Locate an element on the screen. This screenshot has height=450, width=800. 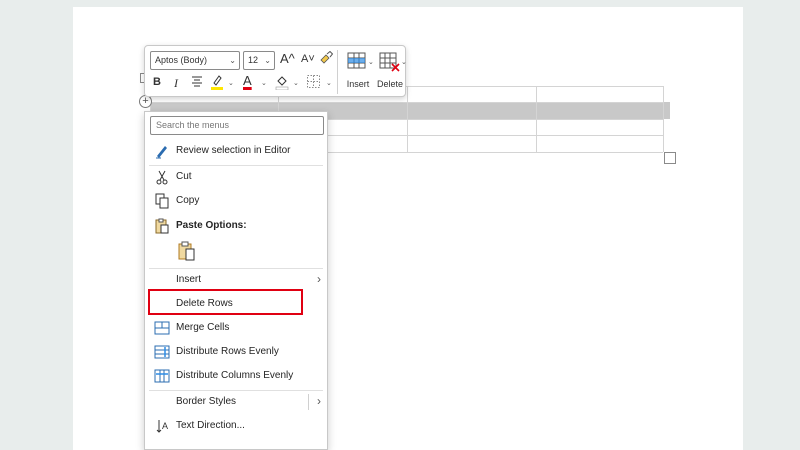
format-painter-icon is located at coordinates (326, 59).